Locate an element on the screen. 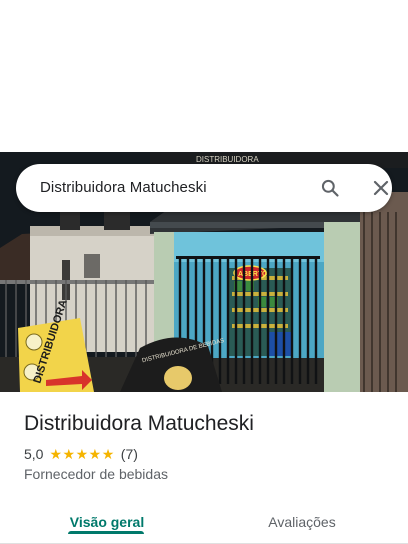 The height and width of the screenshot is (544, 408). search-input: Distribuidora Matucheski is located at coordinates (123, 187).